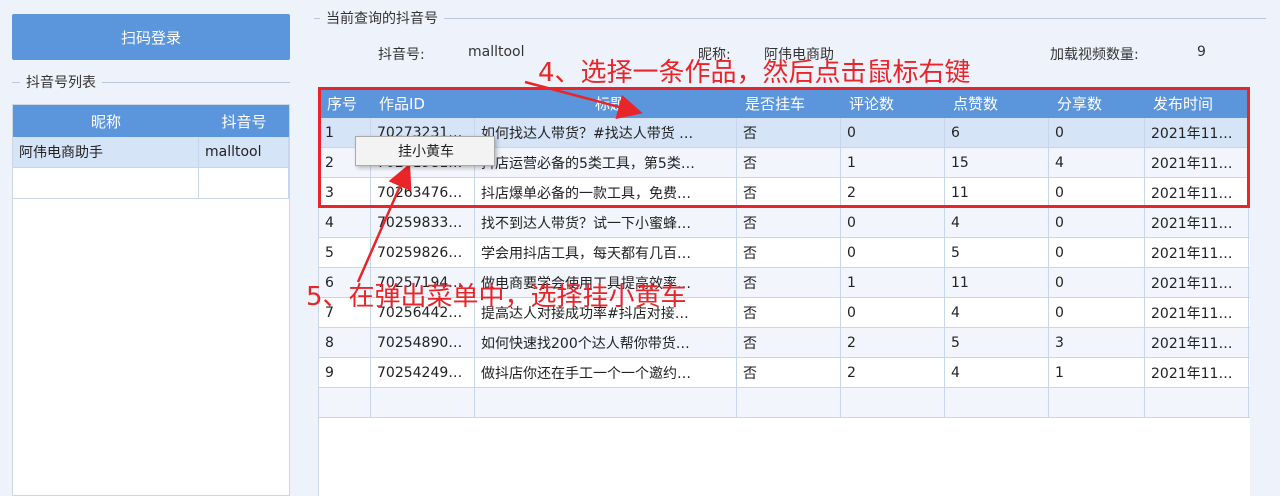 The image size is (1280, 496). What do you see at coordinates (499, 181) in the screenshot?
I see `annotation-arrows` at bounding box center [499, 181].